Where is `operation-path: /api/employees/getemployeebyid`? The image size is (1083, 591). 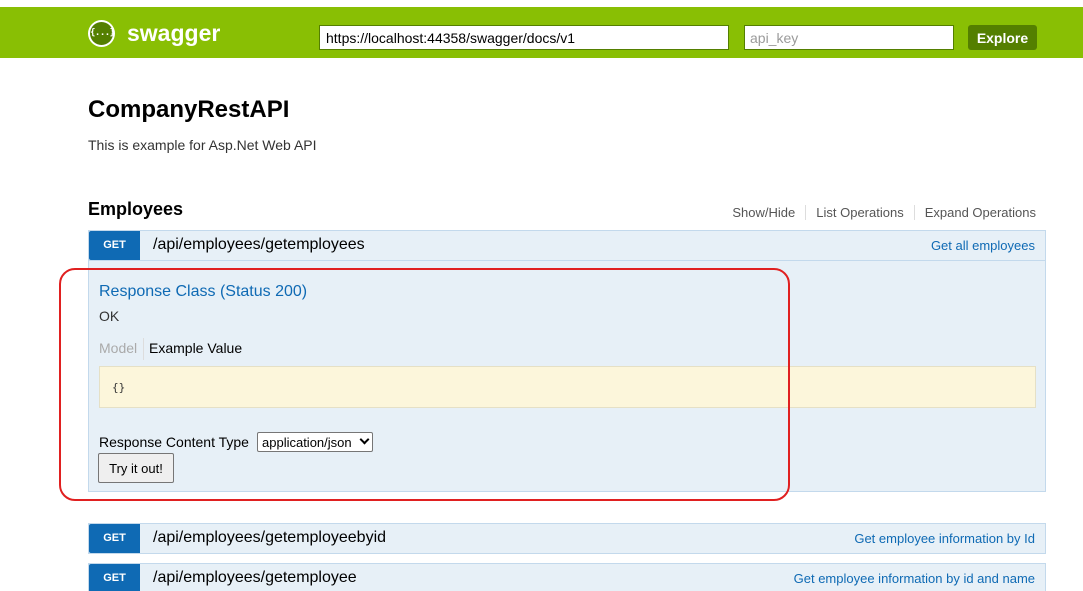 operation-path: /api/employees/getemployeebyid is located at coordinates (269, 538).